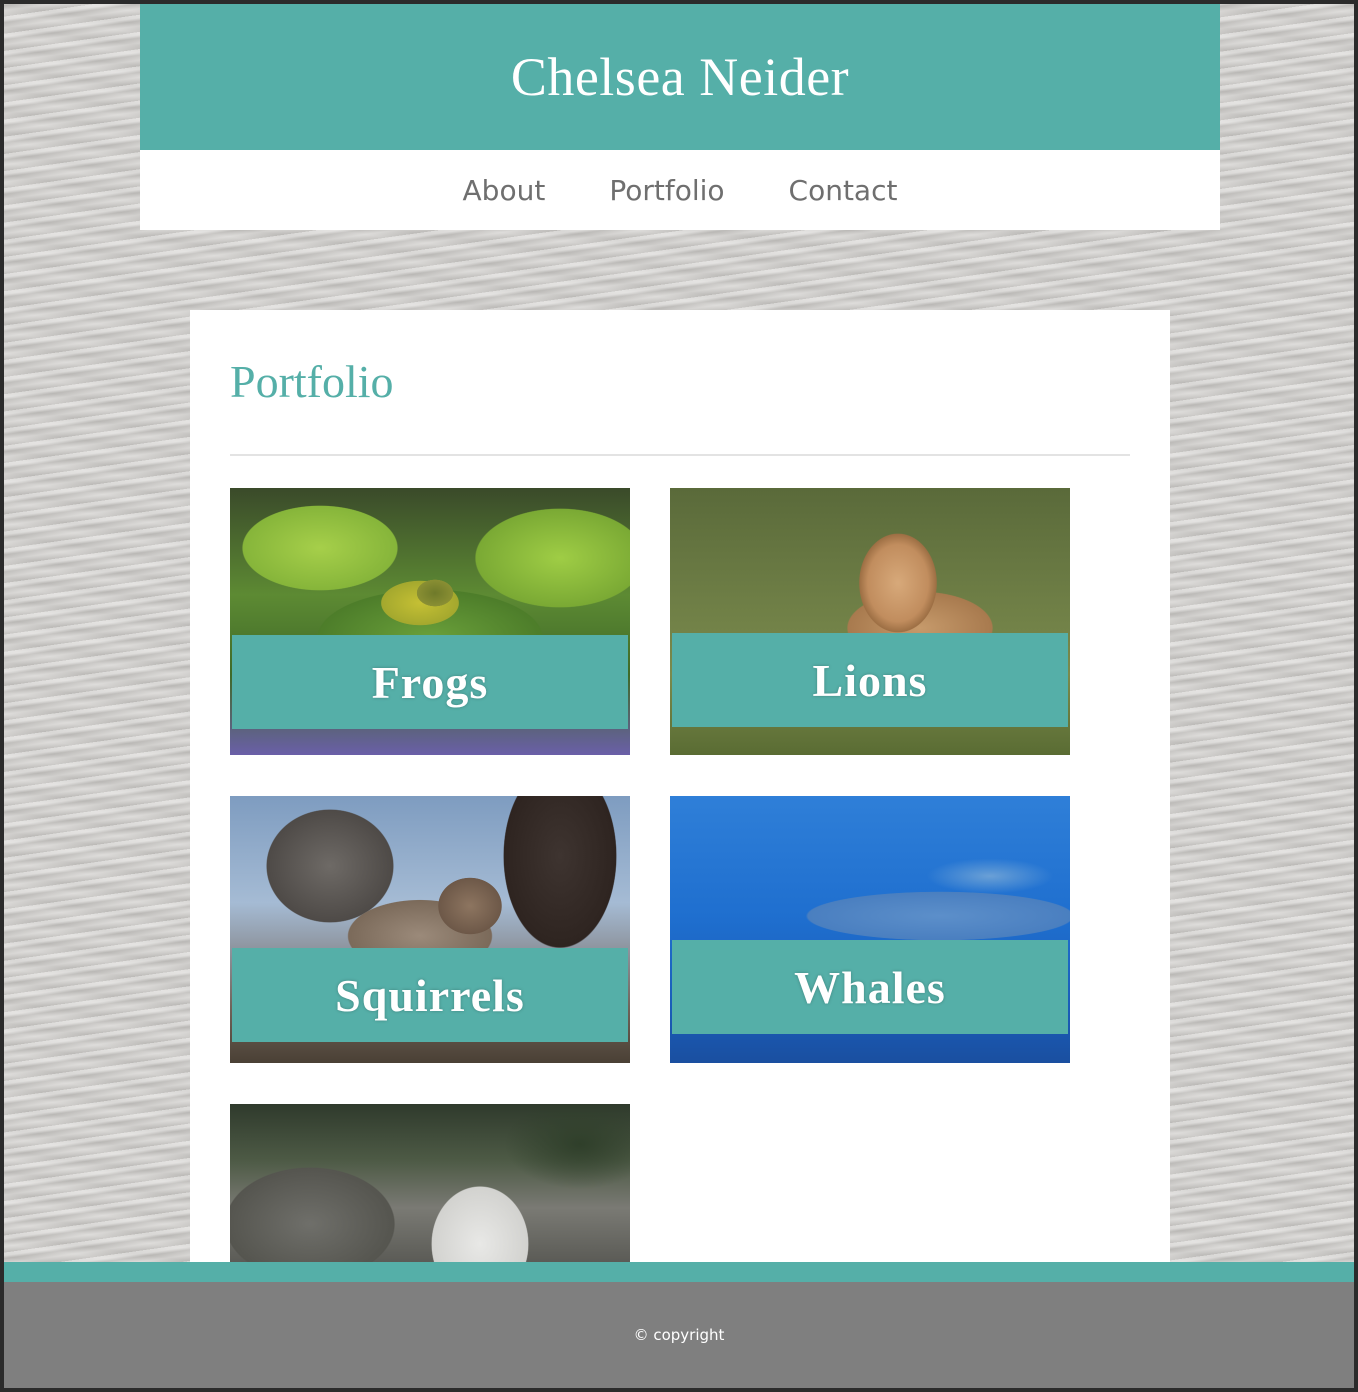 The width and height of the screenshot is (1358, 1392). Describe the element at coordinates (843, 190) in the screenshot. I see `nav-contact-link: Contact` at that location.